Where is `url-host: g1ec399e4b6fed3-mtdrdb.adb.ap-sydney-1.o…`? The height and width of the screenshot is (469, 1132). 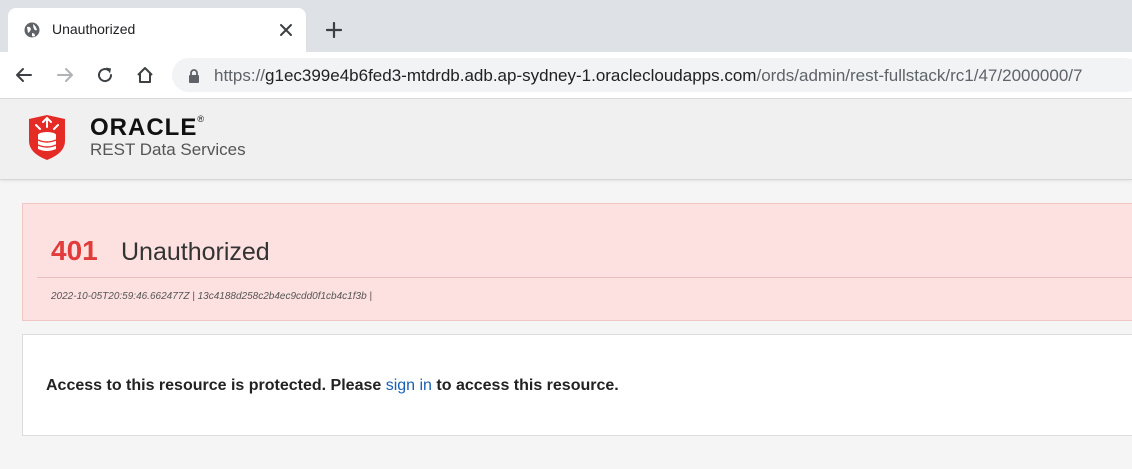
url-host: g1ec399e4b6fed3-mtdrdb.adb.ap-sydney-1.o… is located at coordinates (511, 75).